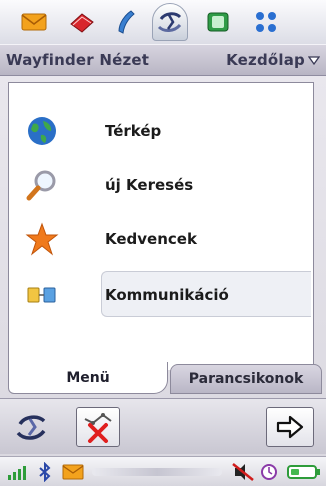 Image resolution: width=326 pixels, height=486 pixels. I want to click on book-icon, so click(82, 23).